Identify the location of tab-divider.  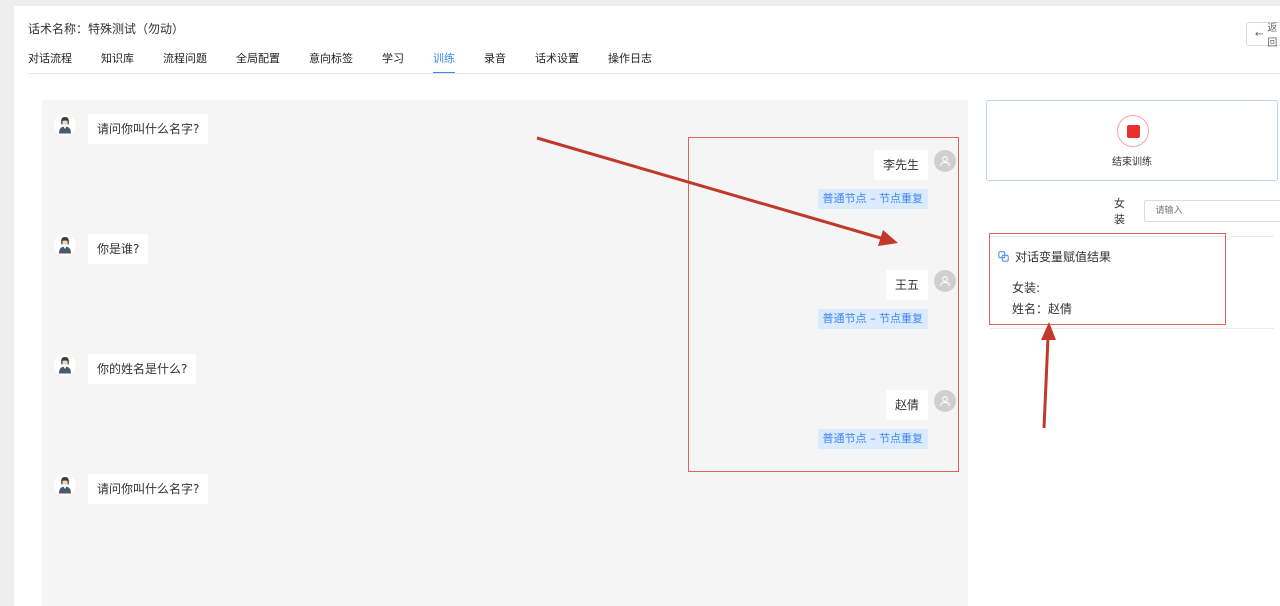
(654, 73).